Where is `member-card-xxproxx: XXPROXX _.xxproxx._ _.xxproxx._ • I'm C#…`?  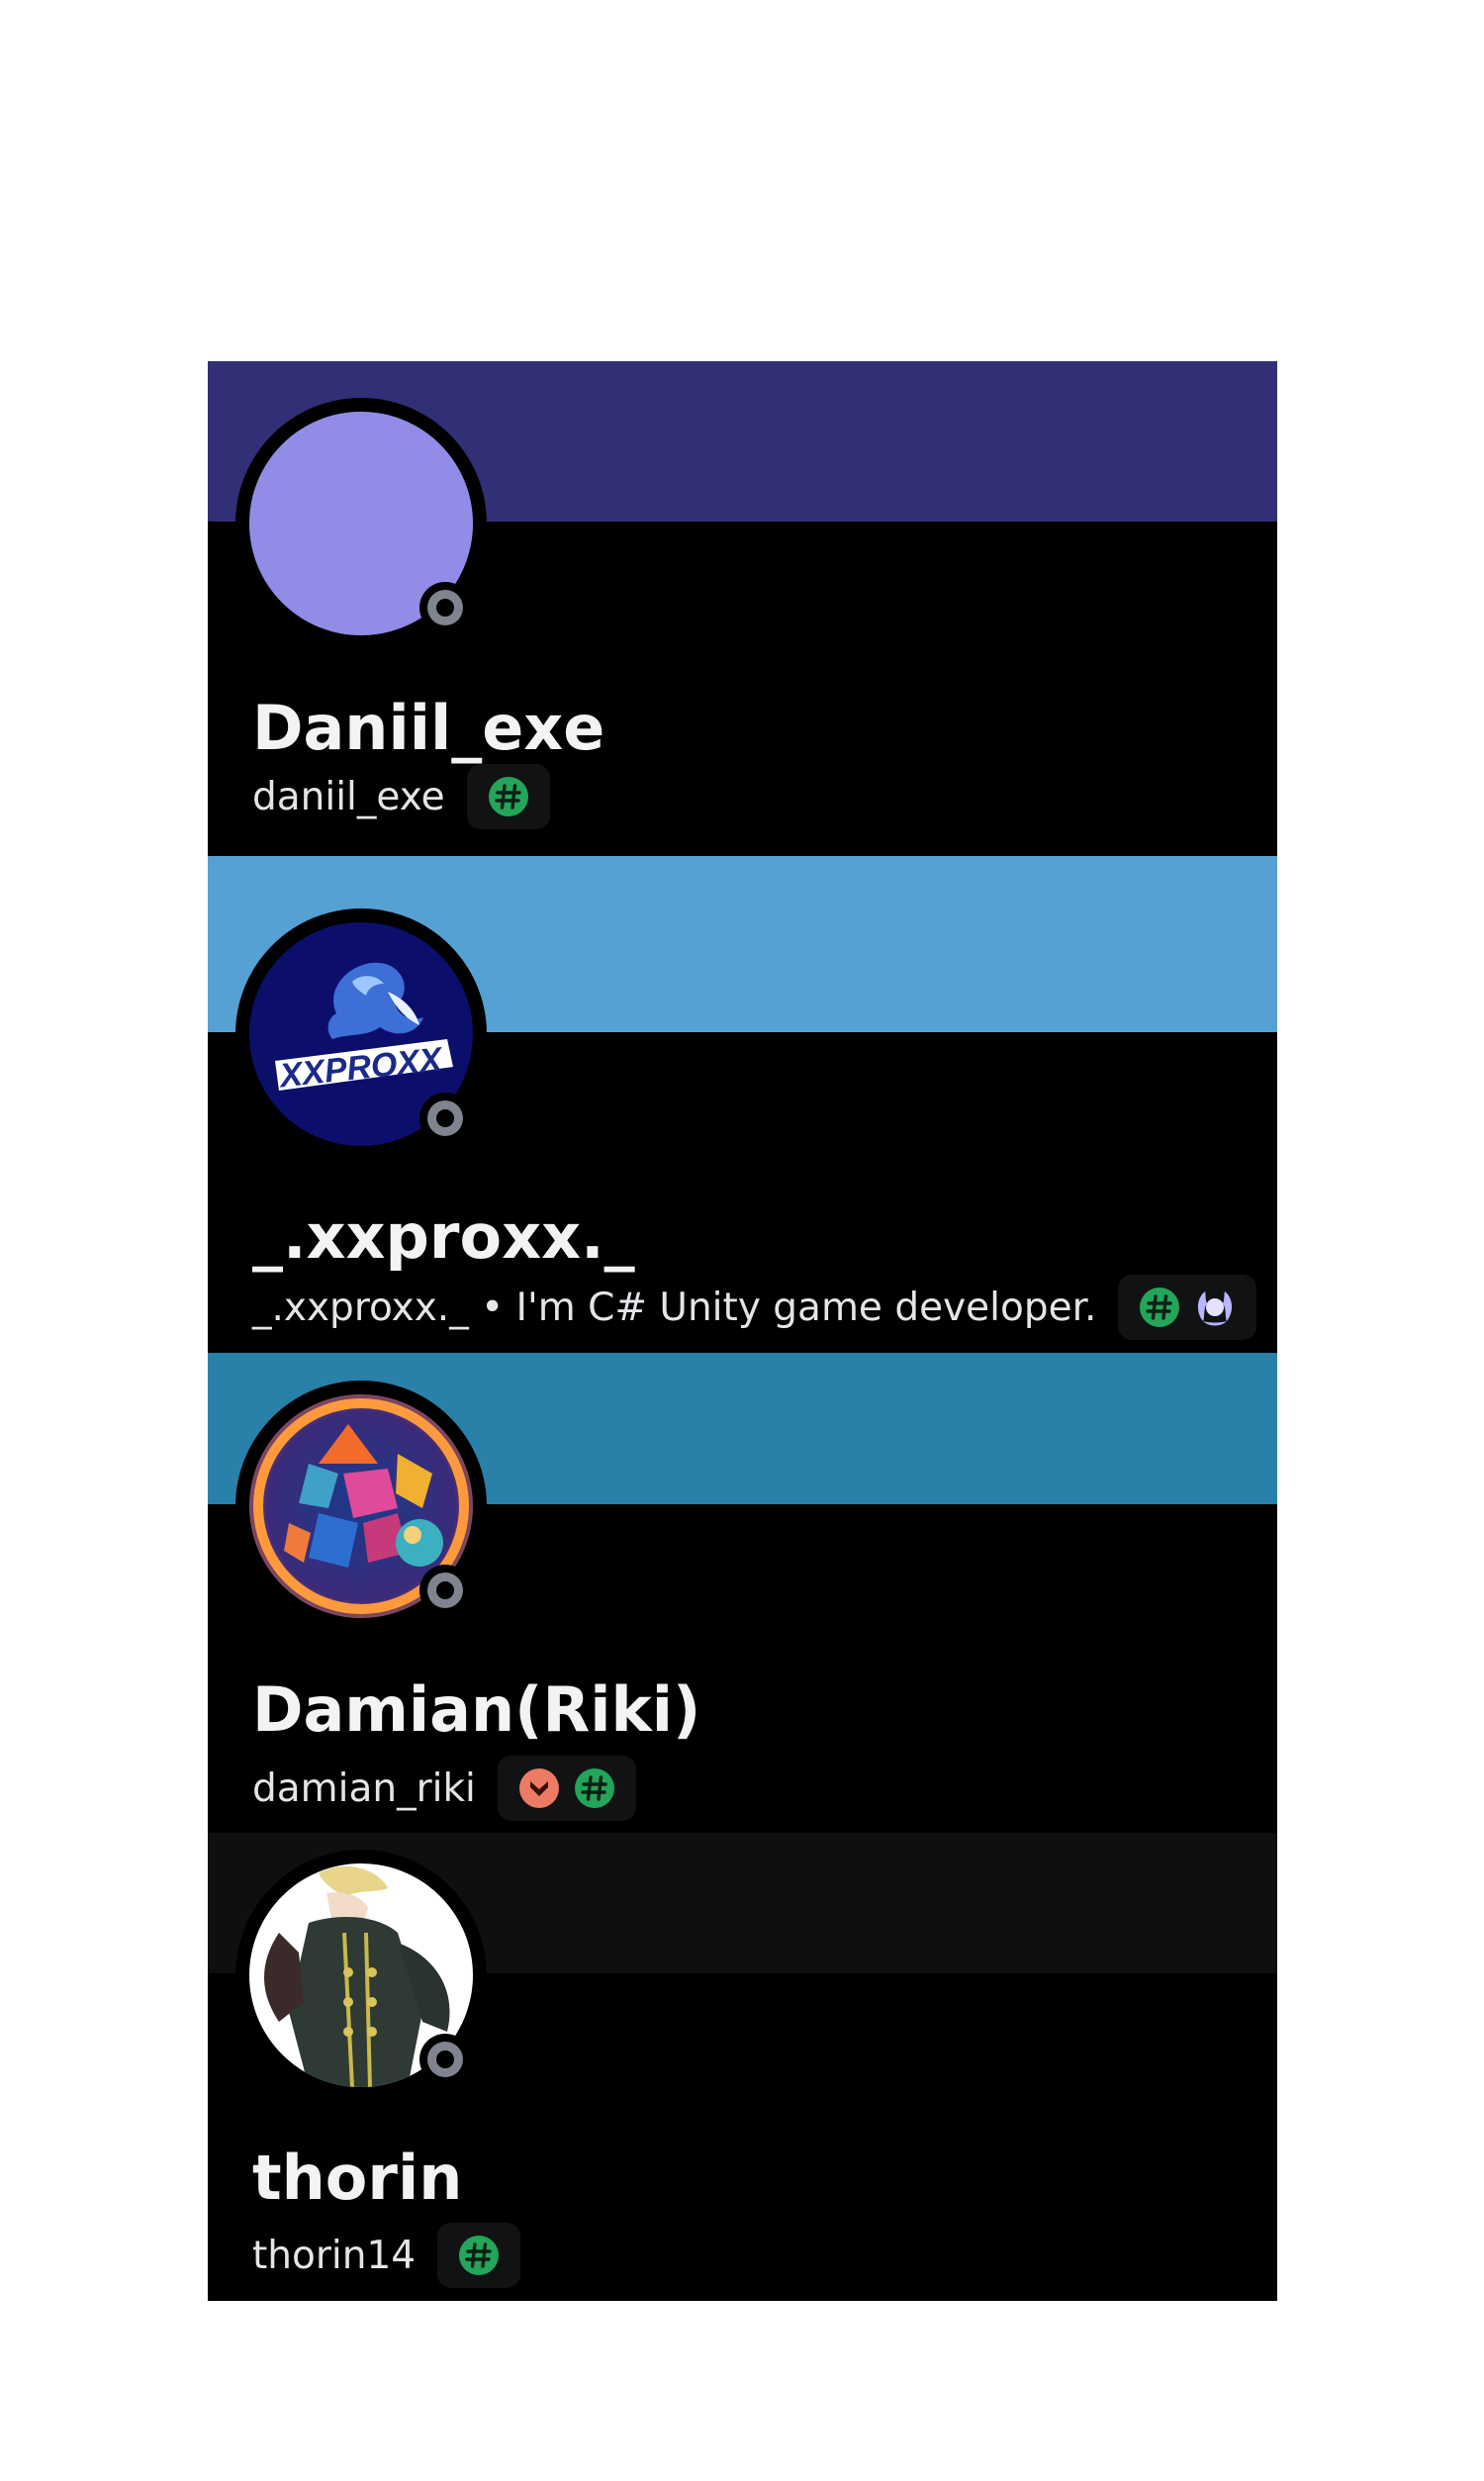
member-card-xxproxx: XXPROXX _.xxproxx._ _.xxproxx._ • I'm C#… is located at coordinates (742, 1104).